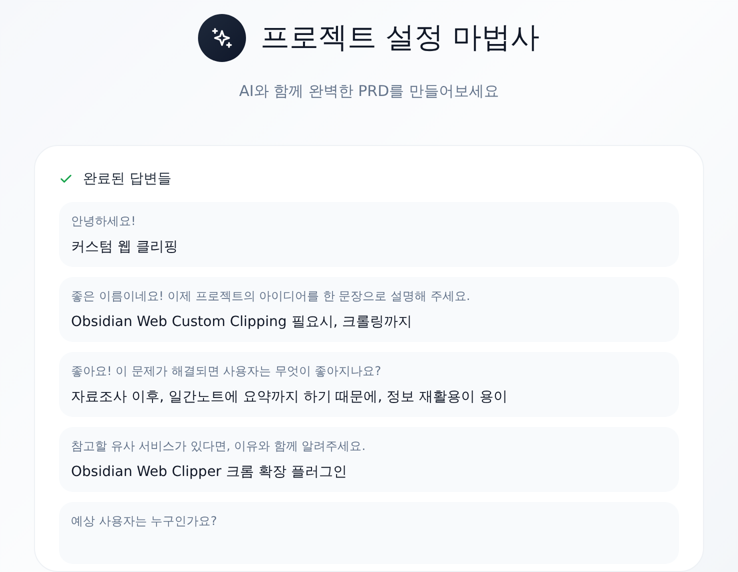 The width and height of the screenshot is (738, 572). What do you see at coordinates (144, 521) in the screenshot?
I see `question-text: 예상 사용자는 누구인가요?` at bounding box center [144, 521].